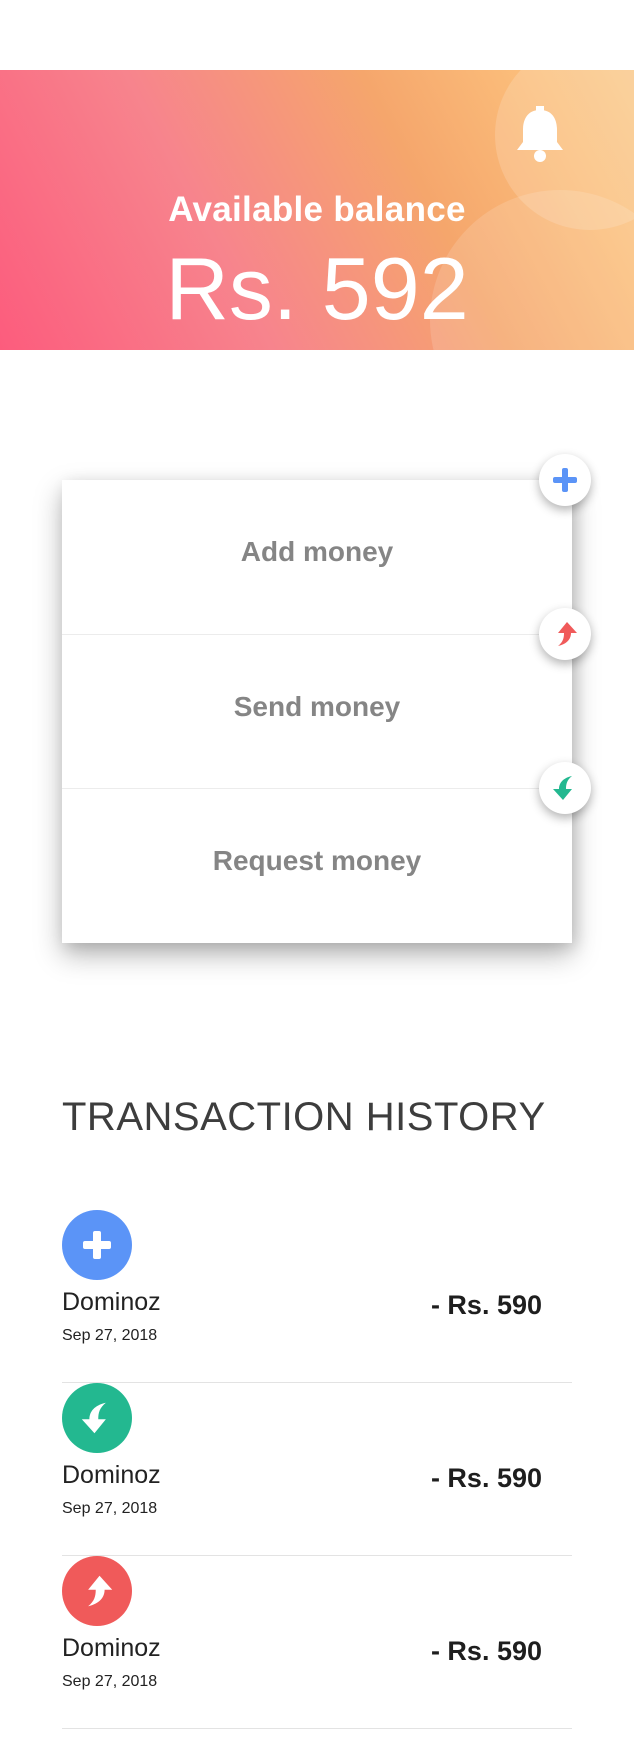 The height and width of the screenshot is (1739, 634). Describe the element at coordinates (540, 133) in the screenshot. I see `bell-icon` at that location.